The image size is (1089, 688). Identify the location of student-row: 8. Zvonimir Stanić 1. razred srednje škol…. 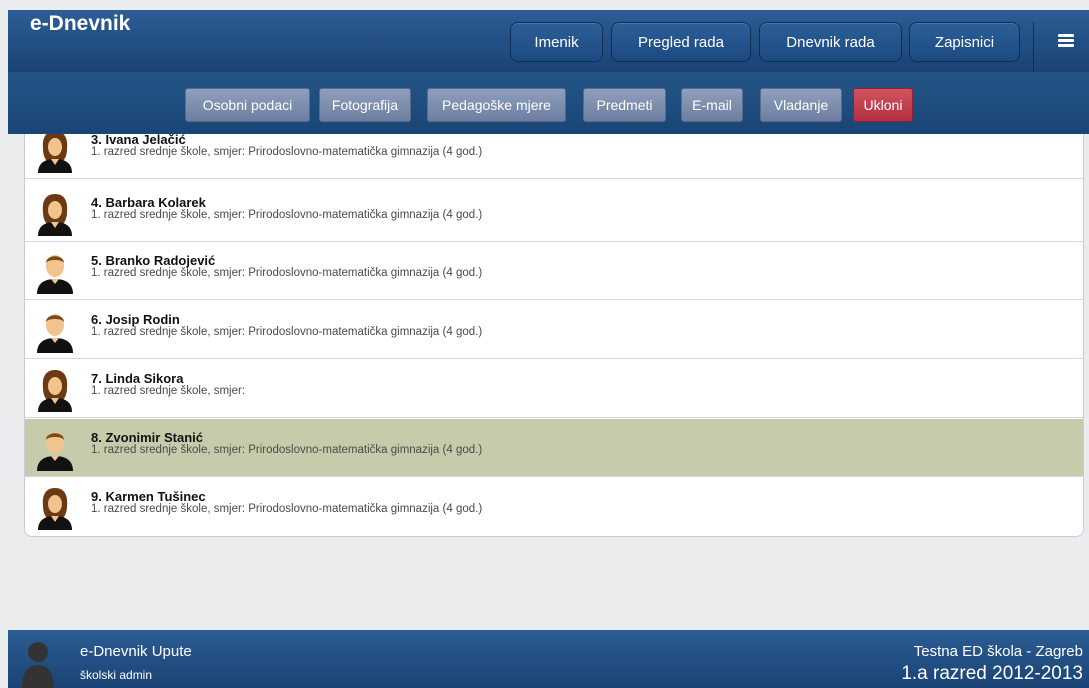
(554, 448).